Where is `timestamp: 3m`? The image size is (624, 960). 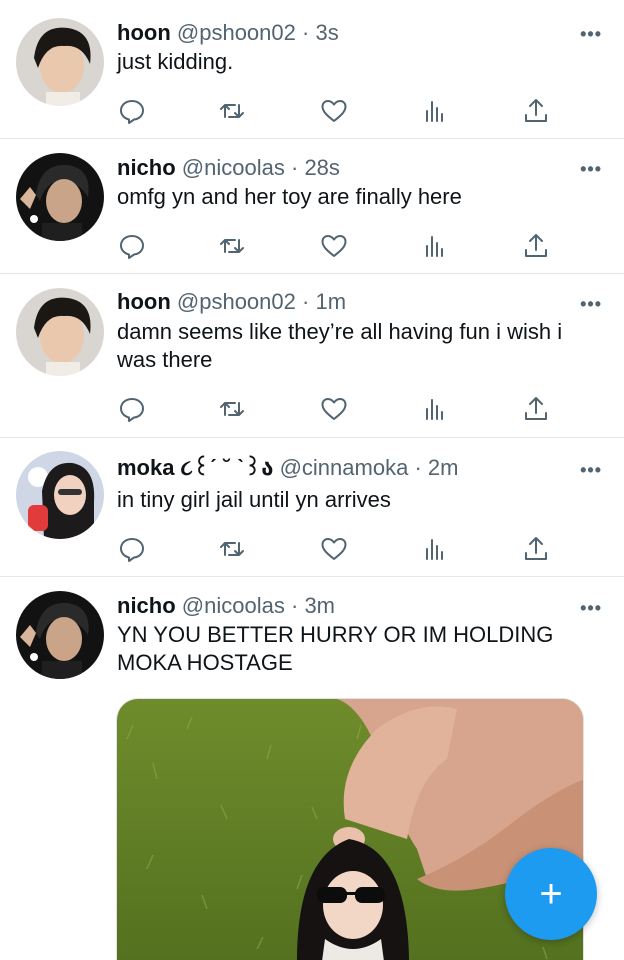
timestamp: 3m is located at coordinates (319, 605).